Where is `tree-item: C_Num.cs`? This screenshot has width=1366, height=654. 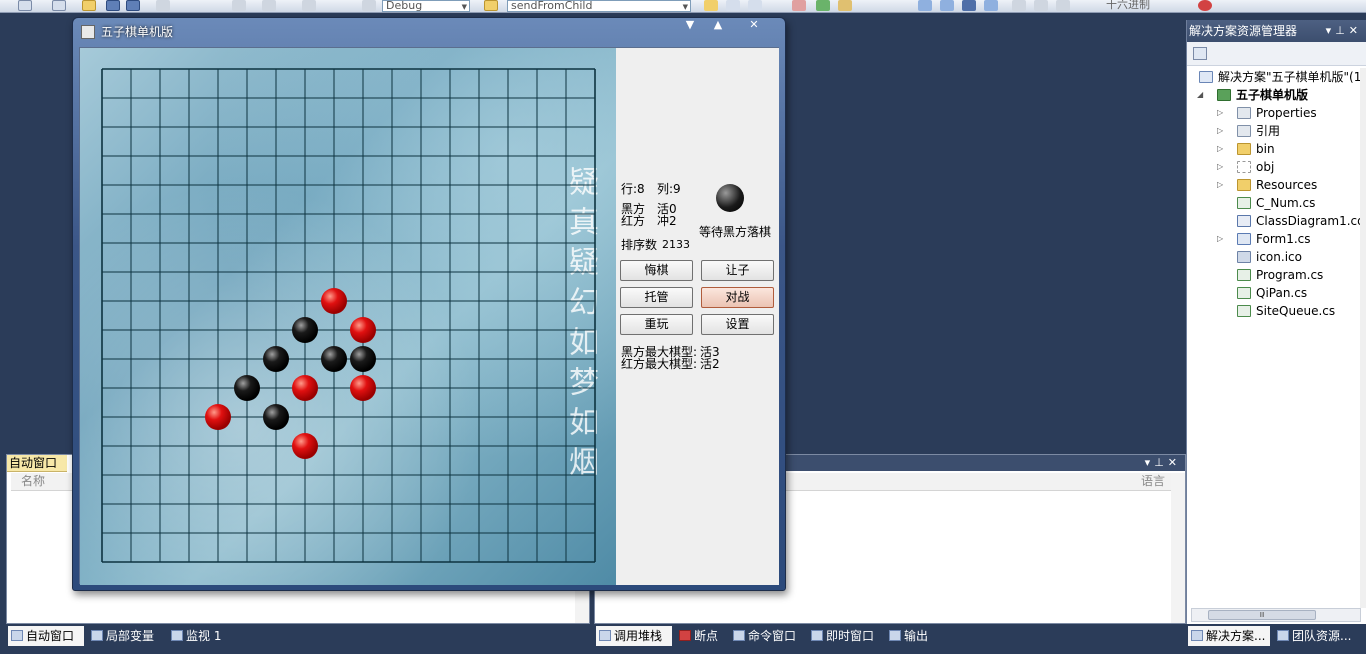
tree-item: C_Num.cs is located at coordinates (1276, 203).